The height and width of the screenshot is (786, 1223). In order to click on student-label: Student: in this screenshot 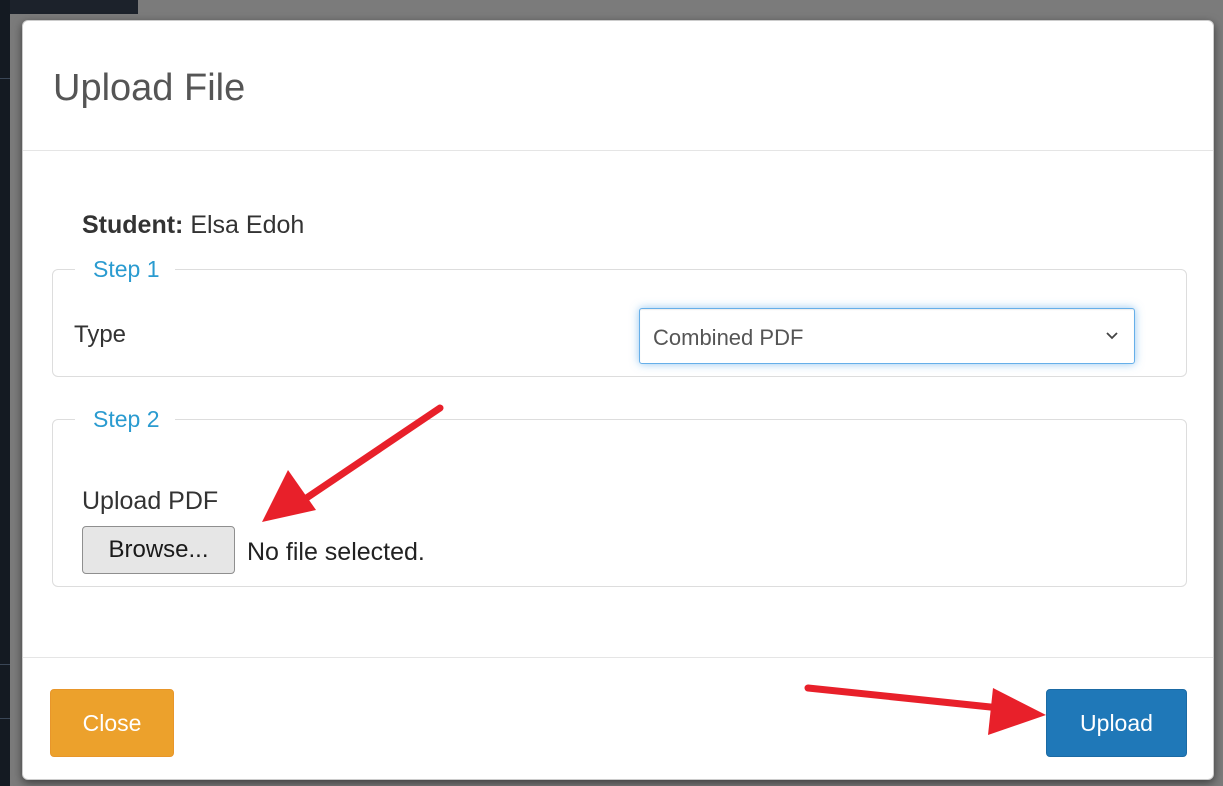, I will do `click(133, 225)`.